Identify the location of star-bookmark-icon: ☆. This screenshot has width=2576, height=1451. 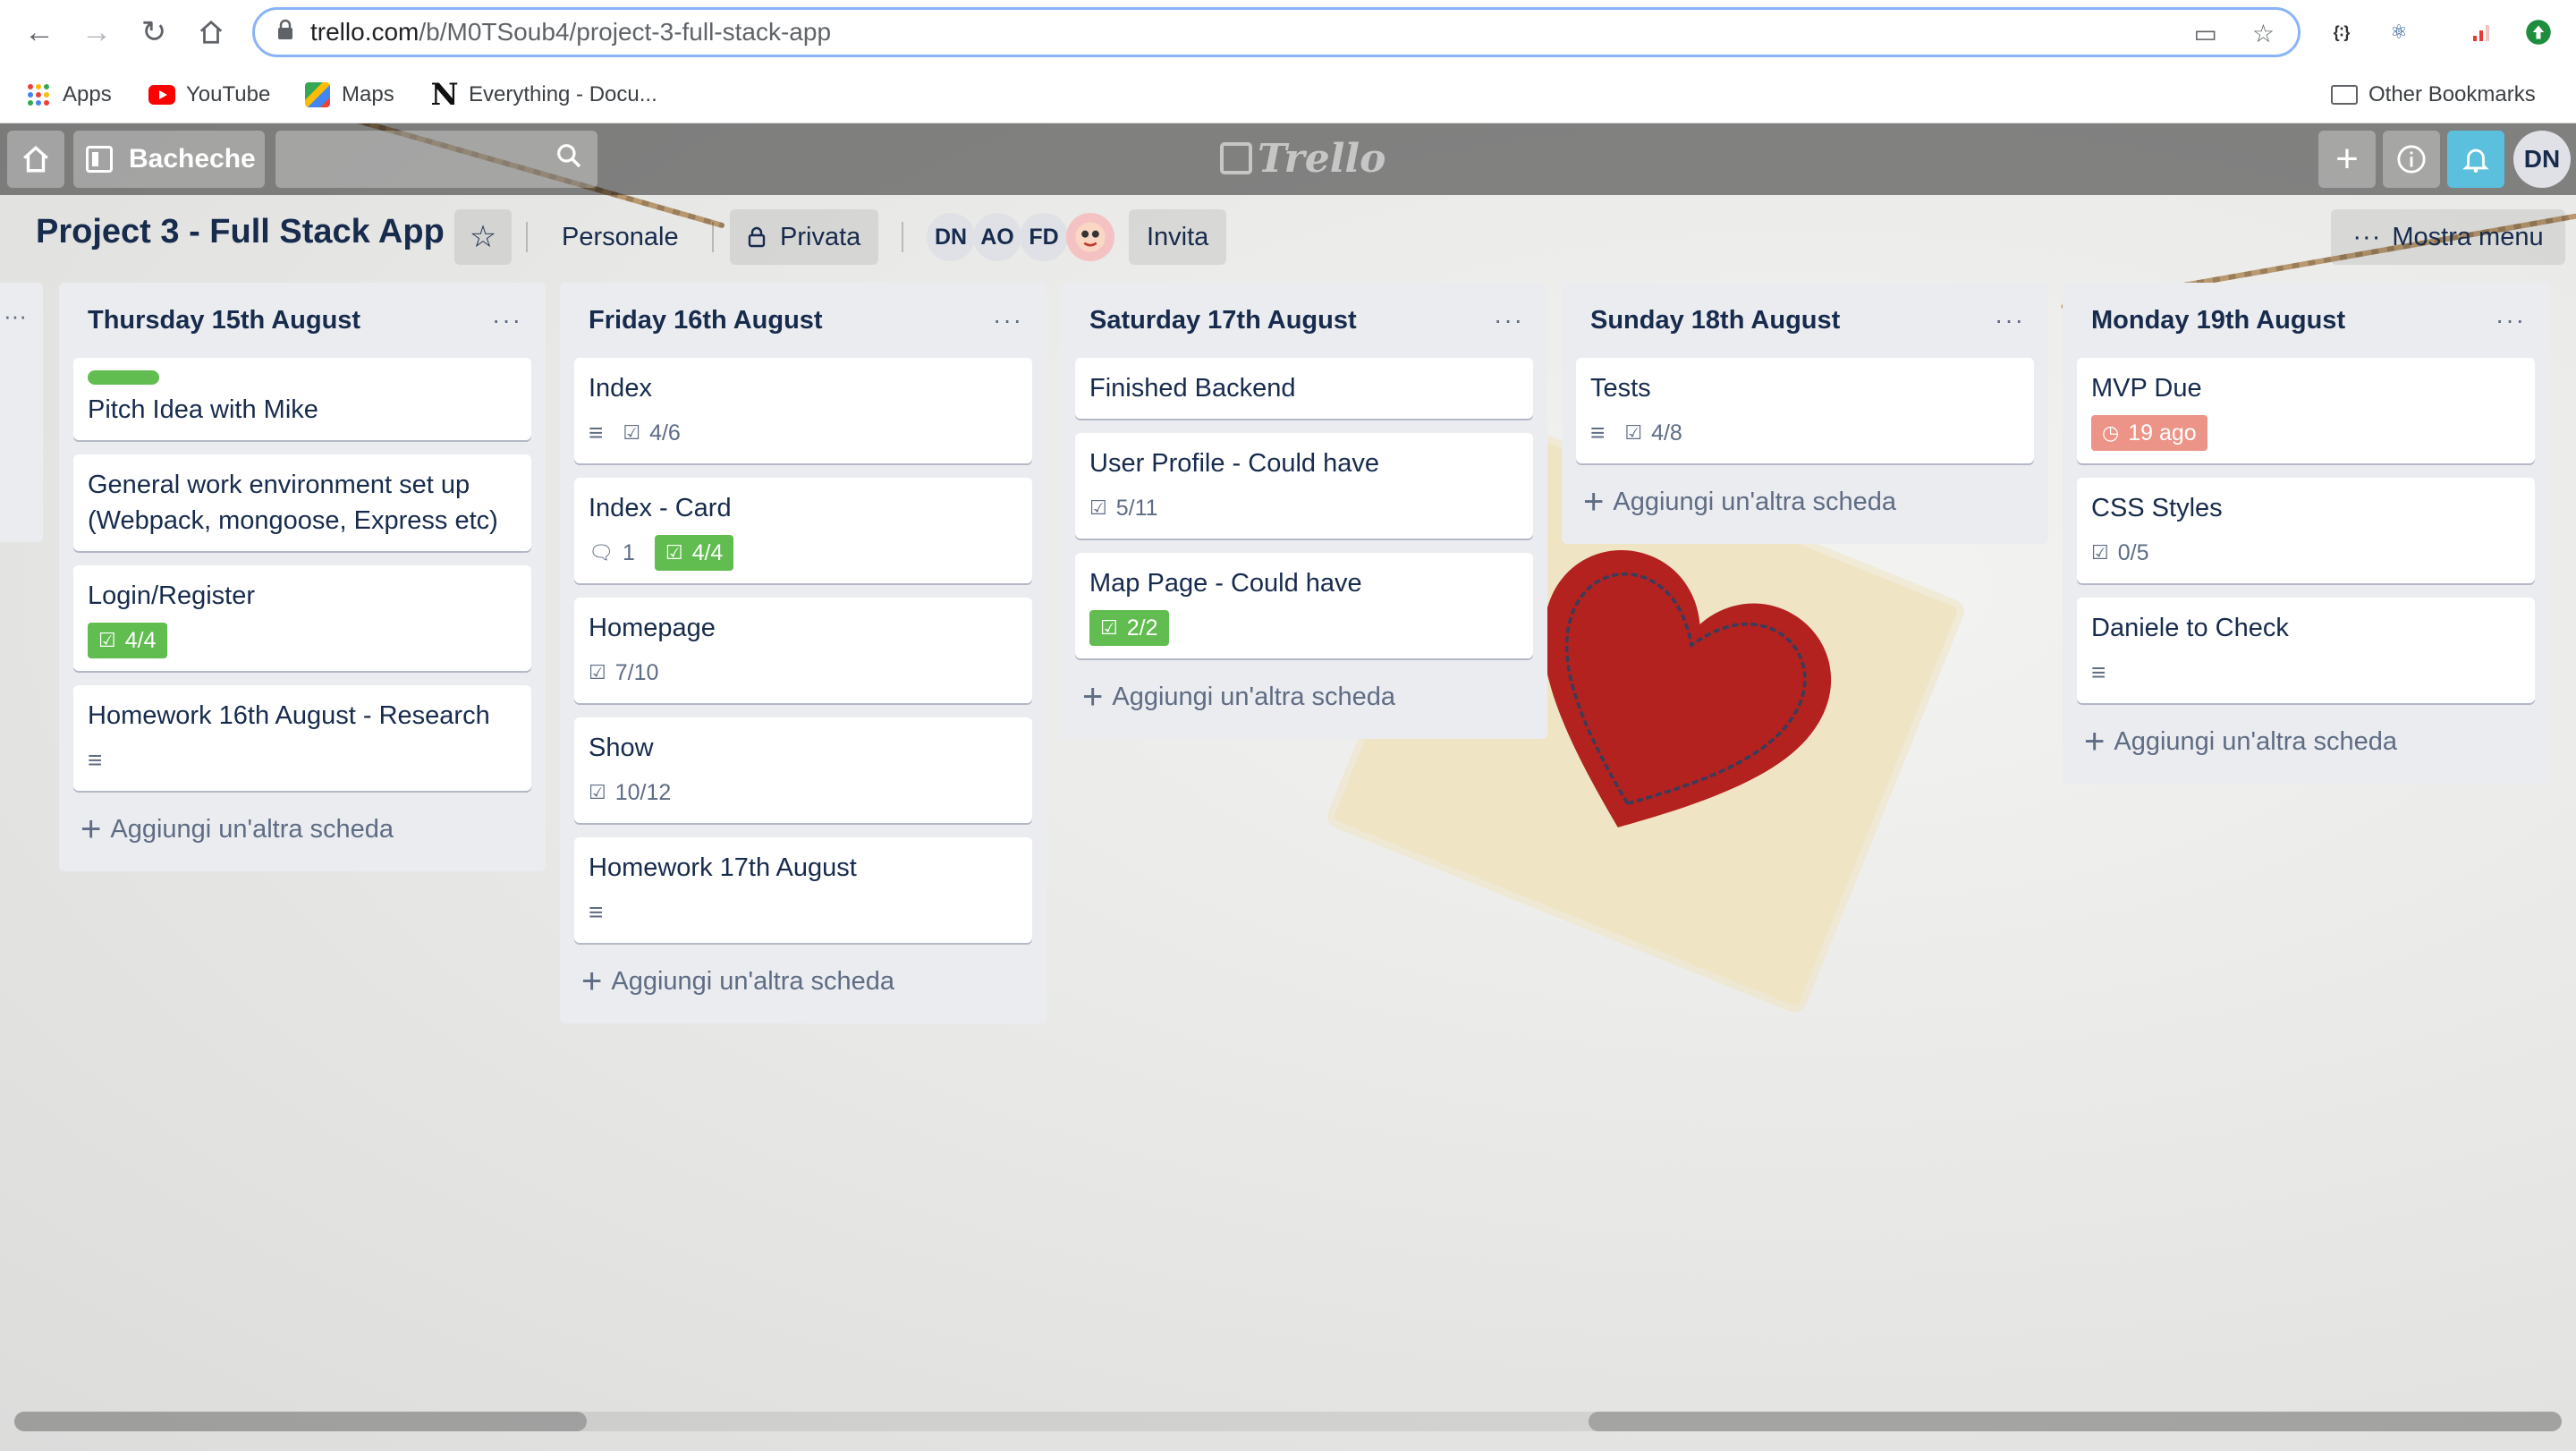
(2263, 33).